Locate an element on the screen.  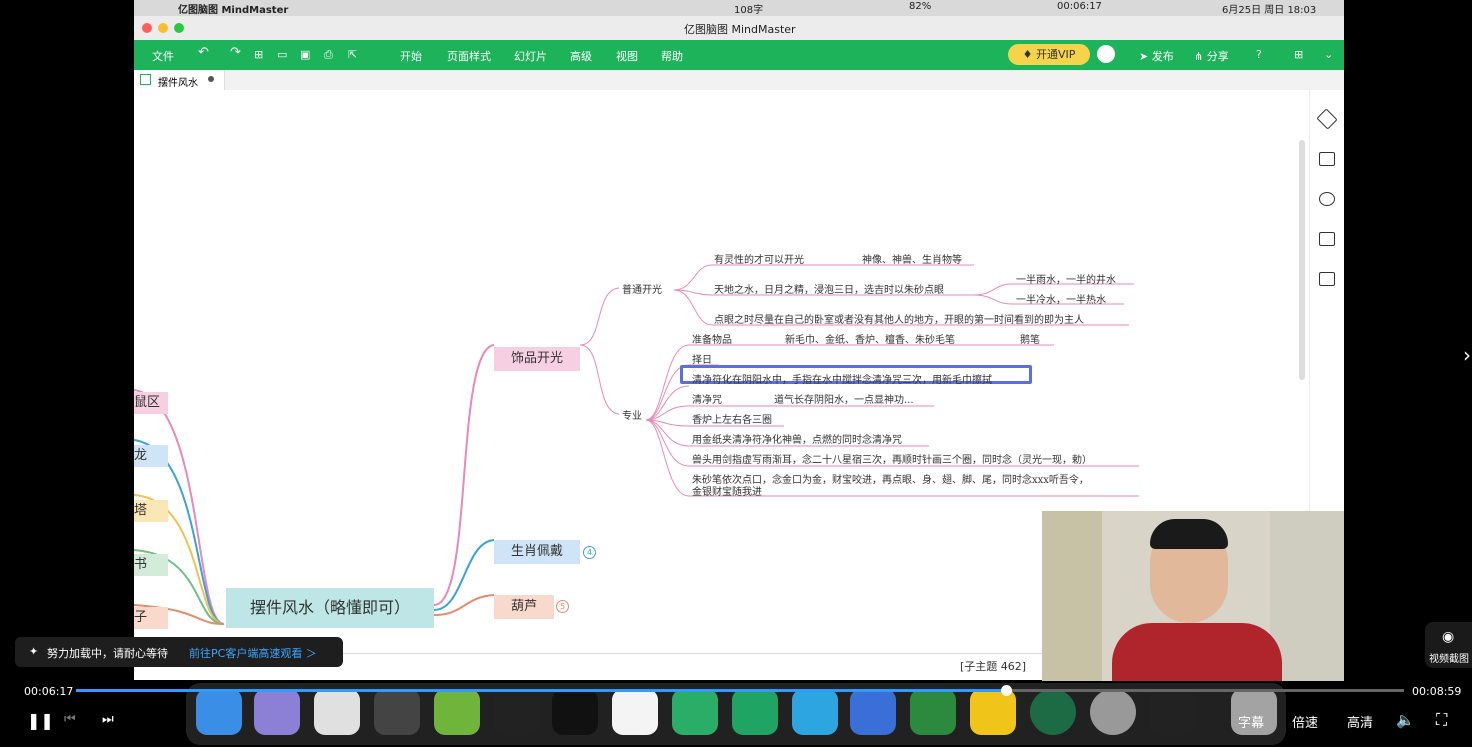
android-icon is located at coordinates (457, 712).